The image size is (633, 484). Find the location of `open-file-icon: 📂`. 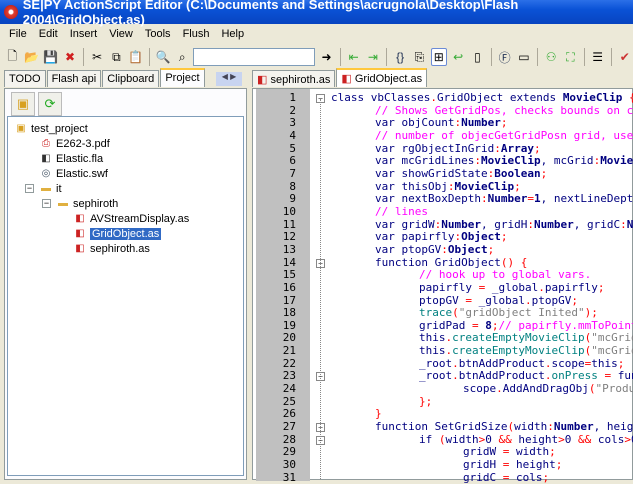

open-file-icon: 📂 is located at coordinates (31, 57).